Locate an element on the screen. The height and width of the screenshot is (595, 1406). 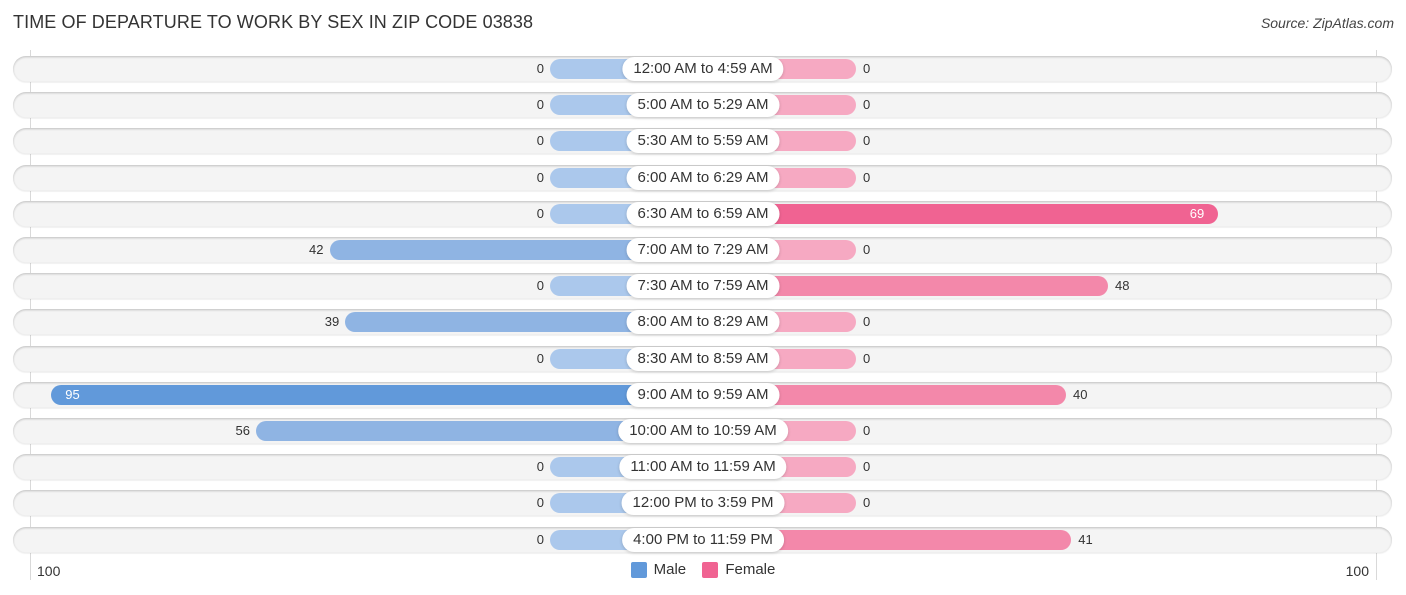
category-label: 10:00 AM to 10:59 AM is located at coordinates (703, 431).